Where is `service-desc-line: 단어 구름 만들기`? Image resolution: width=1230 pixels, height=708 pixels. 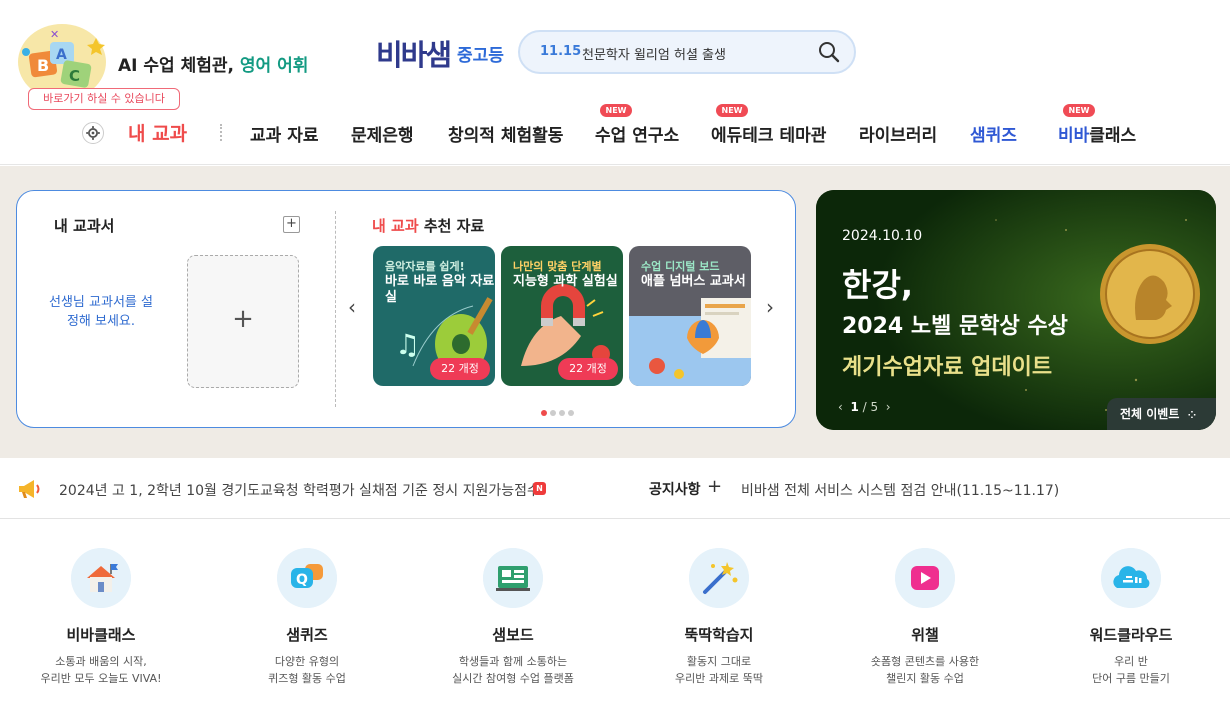
service-desc-line: 단어 구름 만들기 is located at coordinates (1131, 678).